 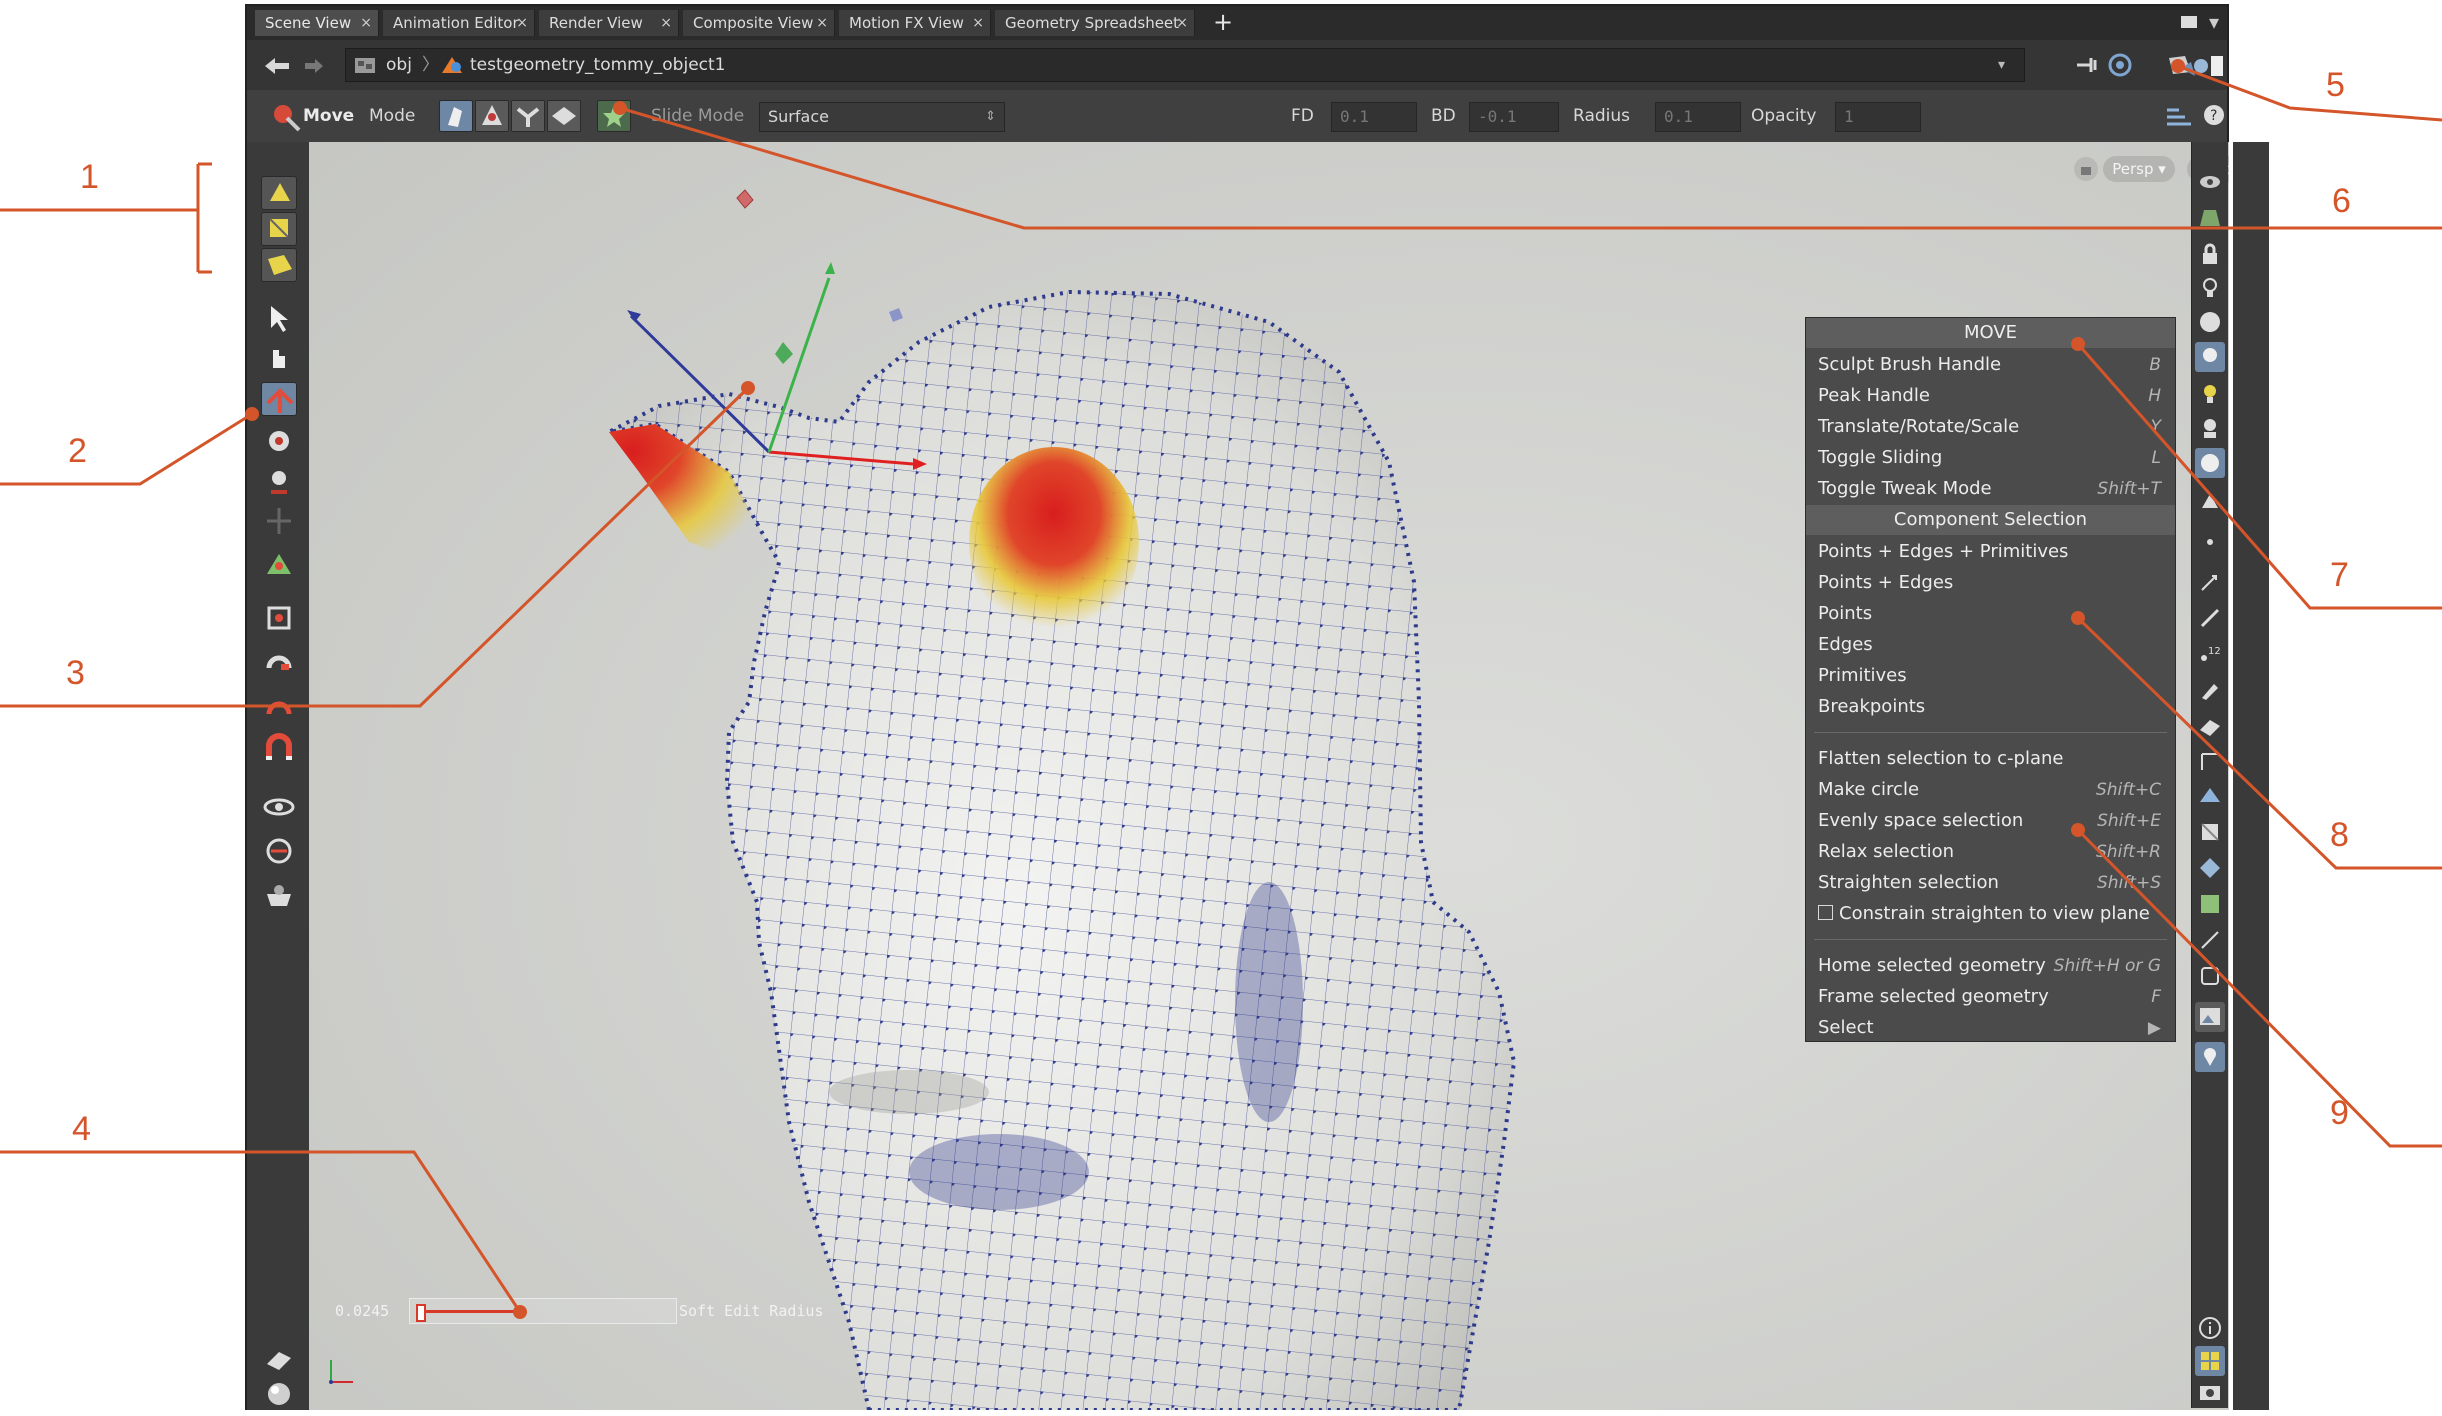 What do you see at coordinates (75, 673) in the screenshot?
I see `callout-3: 3` at bounding box center [75, 673].